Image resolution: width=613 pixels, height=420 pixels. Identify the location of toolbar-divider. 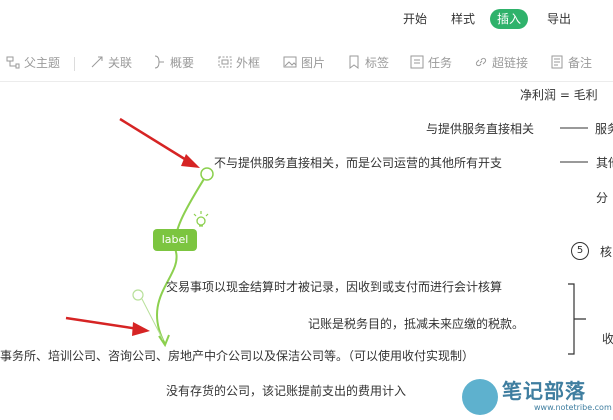
(74, 64).